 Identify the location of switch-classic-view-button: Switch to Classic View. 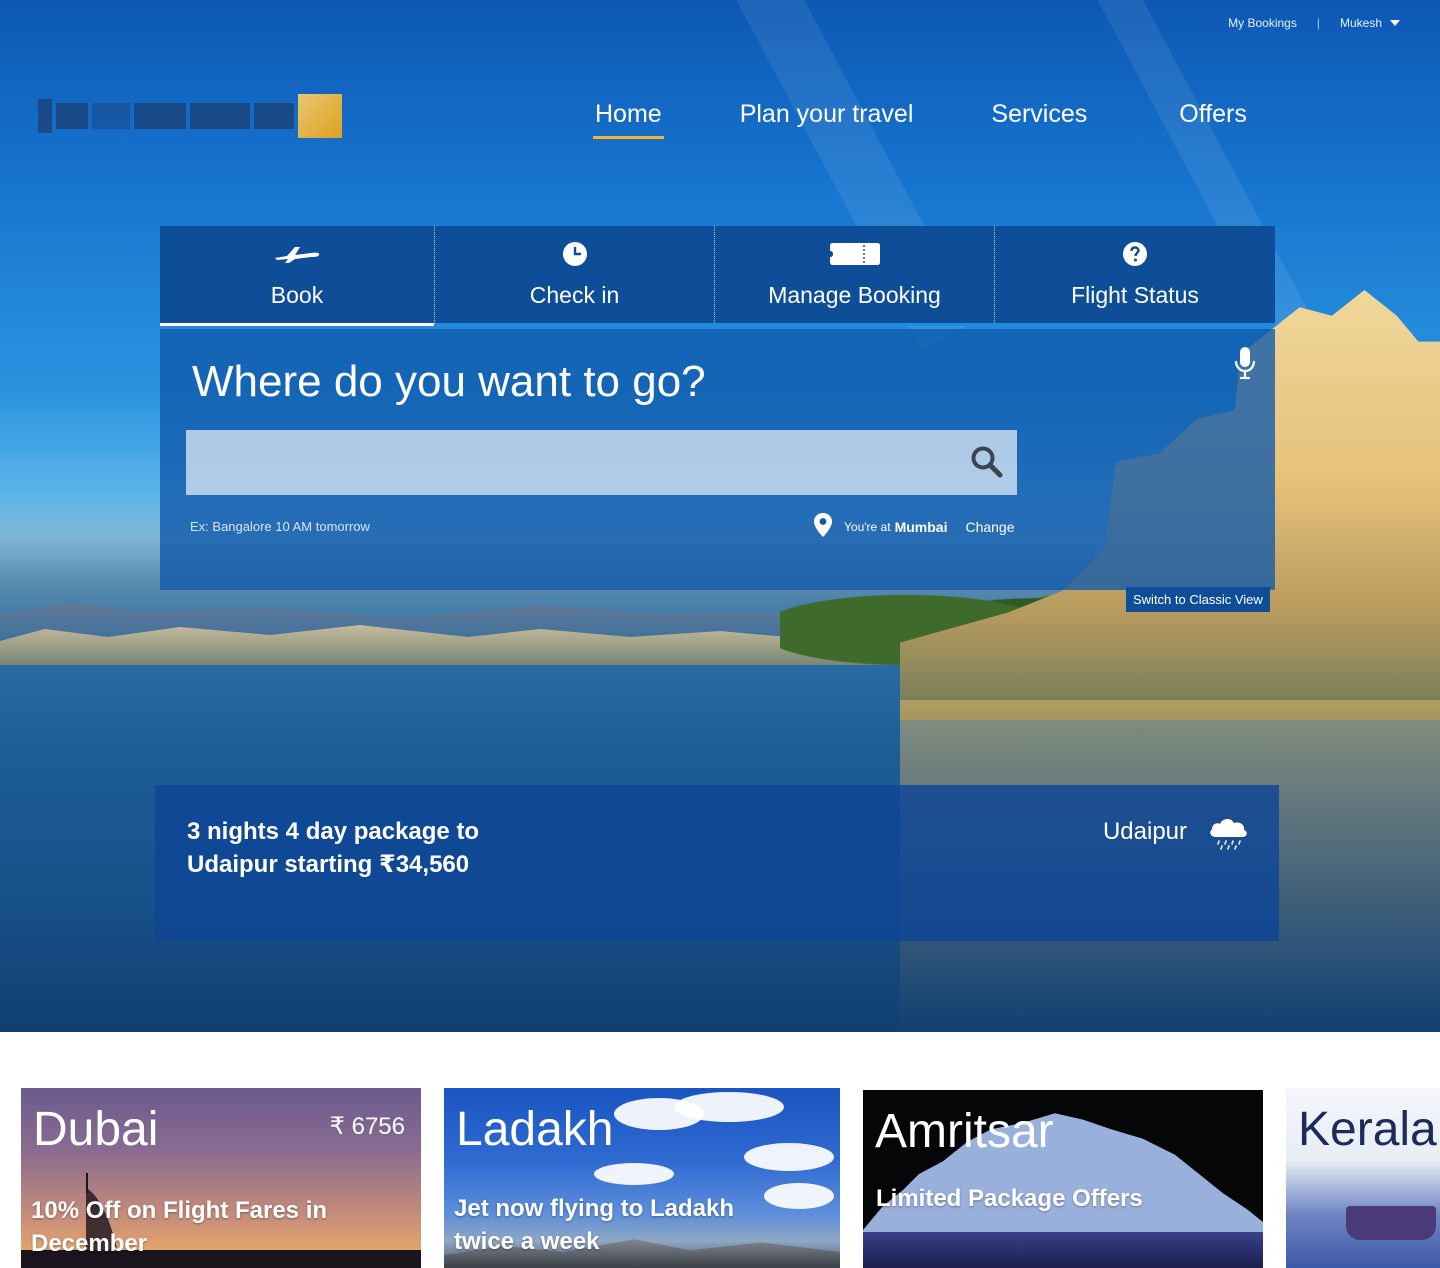
(1198, 599).